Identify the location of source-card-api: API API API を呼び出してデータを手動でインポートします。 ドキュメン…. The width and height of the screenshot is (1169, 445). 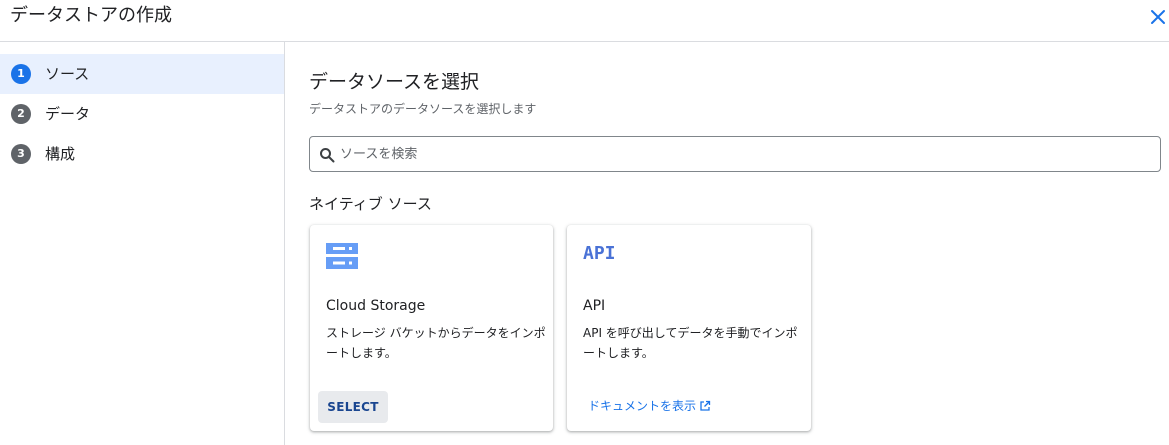
(689, 328).